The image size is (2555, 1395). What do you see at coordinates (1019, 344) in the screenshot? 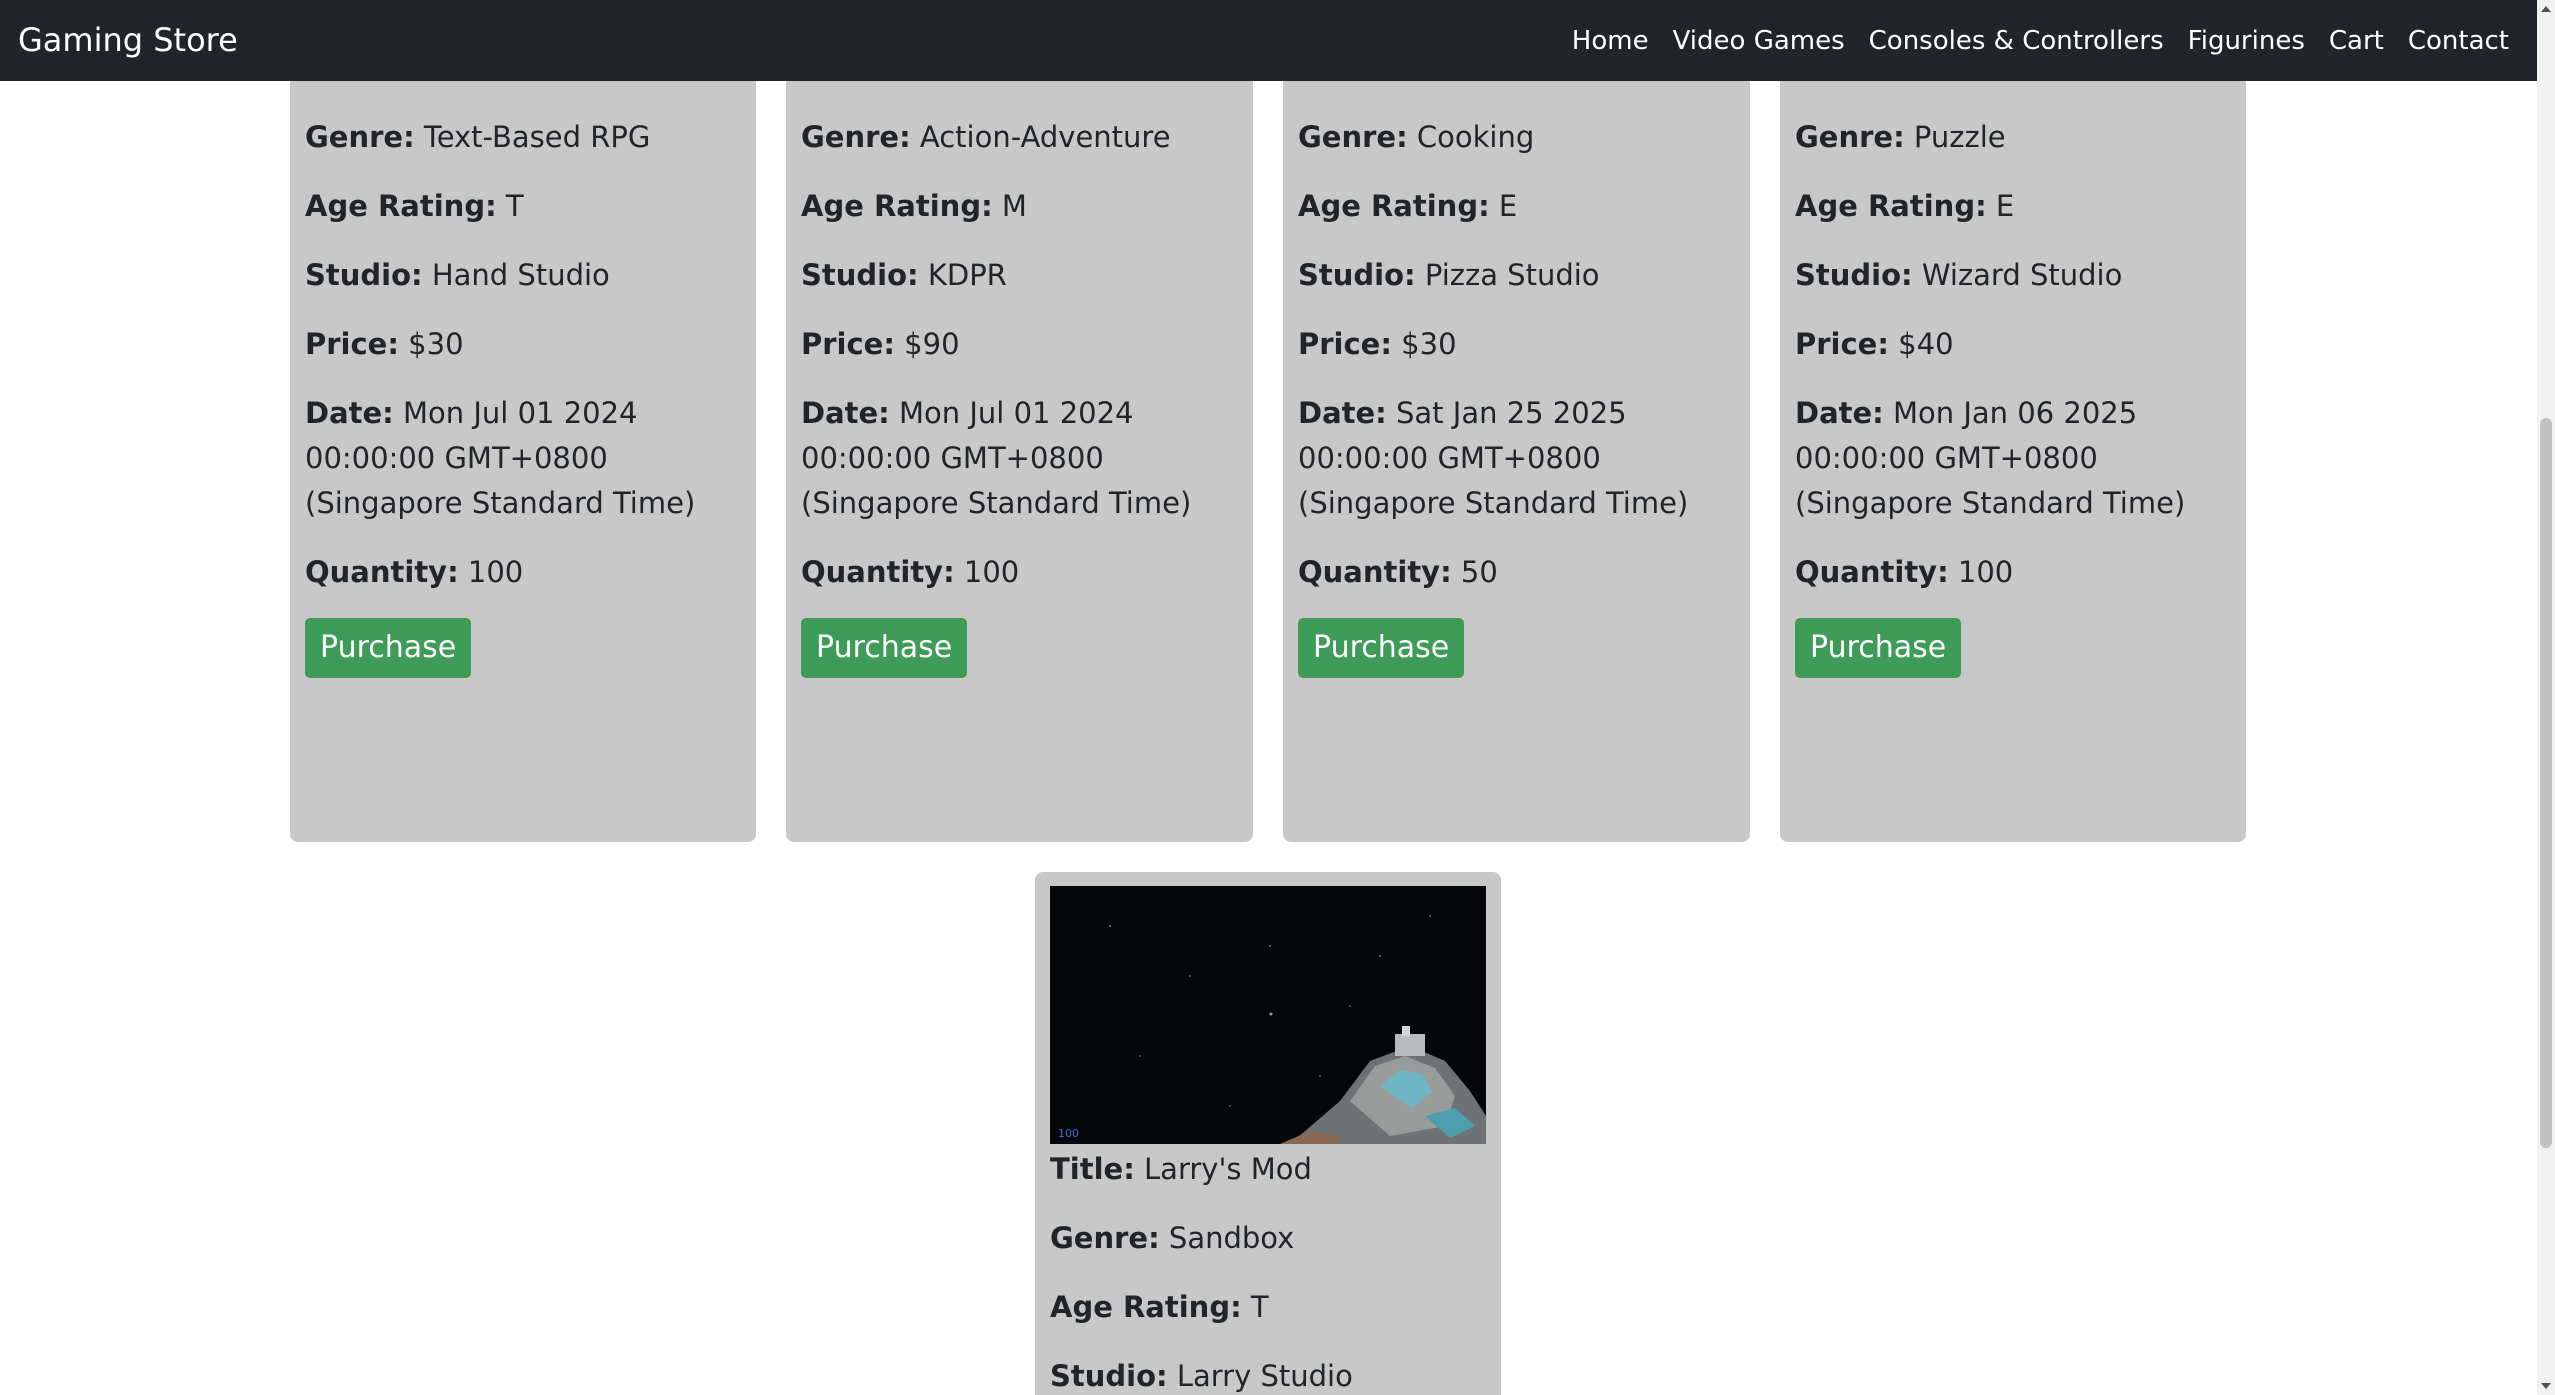
I see `price-field: Price: $90` at bounding box center [1019, 344].